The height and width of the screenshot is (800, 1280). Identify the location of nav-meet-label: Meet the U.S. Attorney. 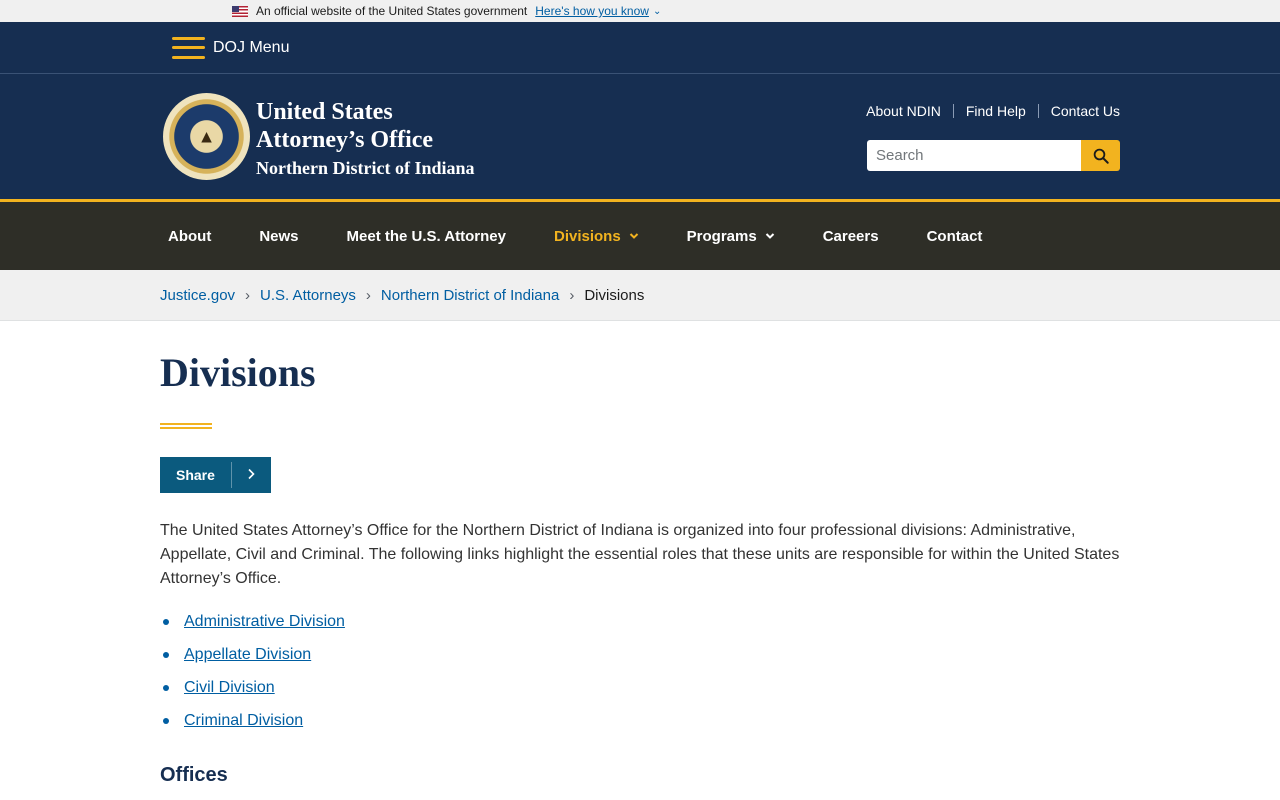
(426, 236).